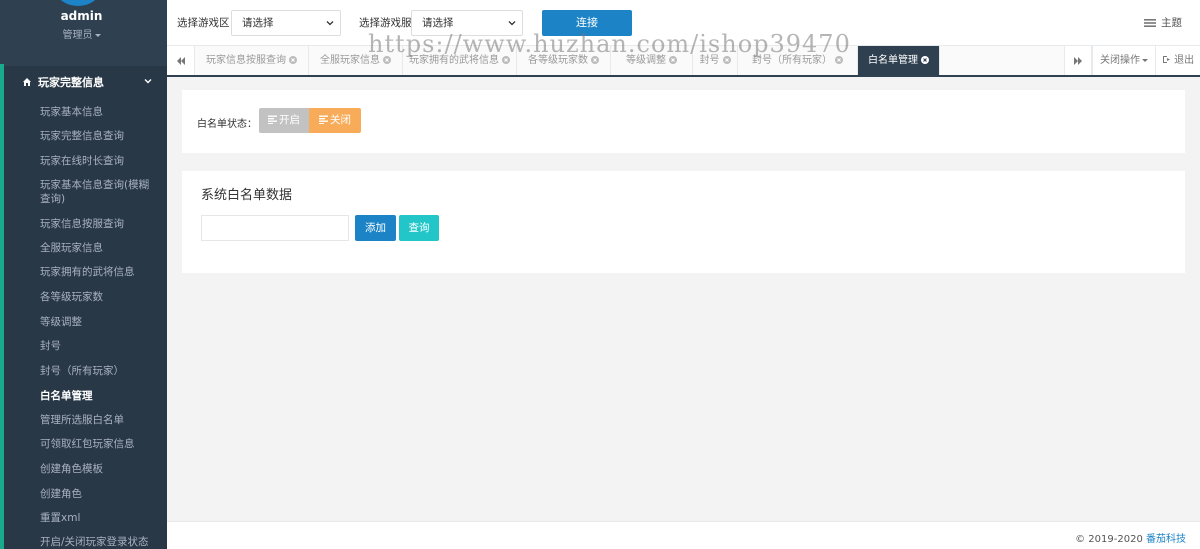 The image size is (1200, 549). Describe the element at coordinates (792, 60) in the screenshot. I see `tab-label: 封号（所有玩家）` at that location.